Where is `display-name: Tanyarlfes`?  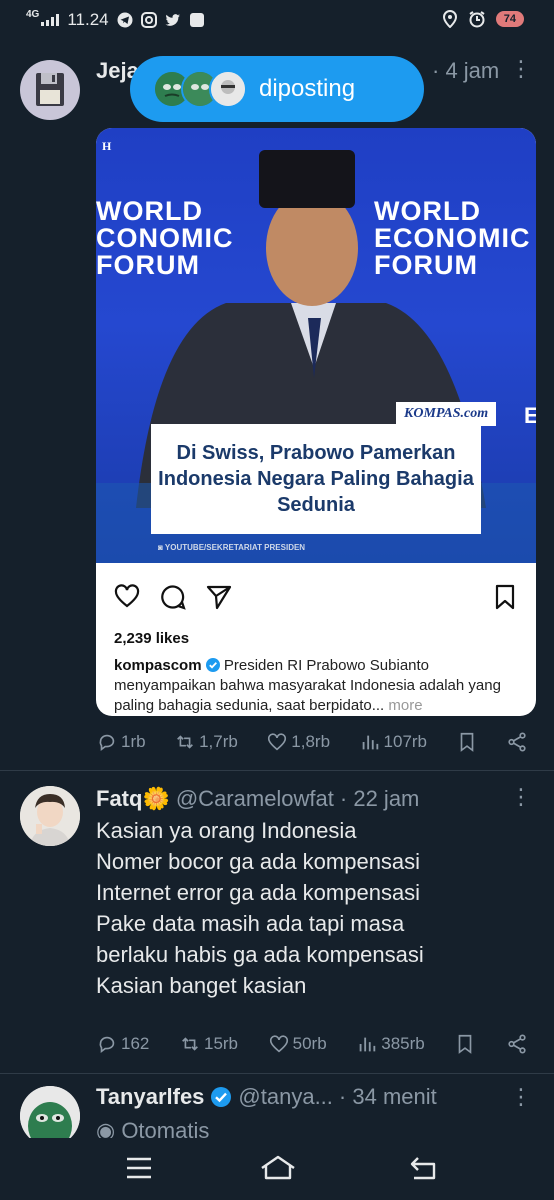 display-name: Tanyarlfes is located at coordinates (150, 1097).